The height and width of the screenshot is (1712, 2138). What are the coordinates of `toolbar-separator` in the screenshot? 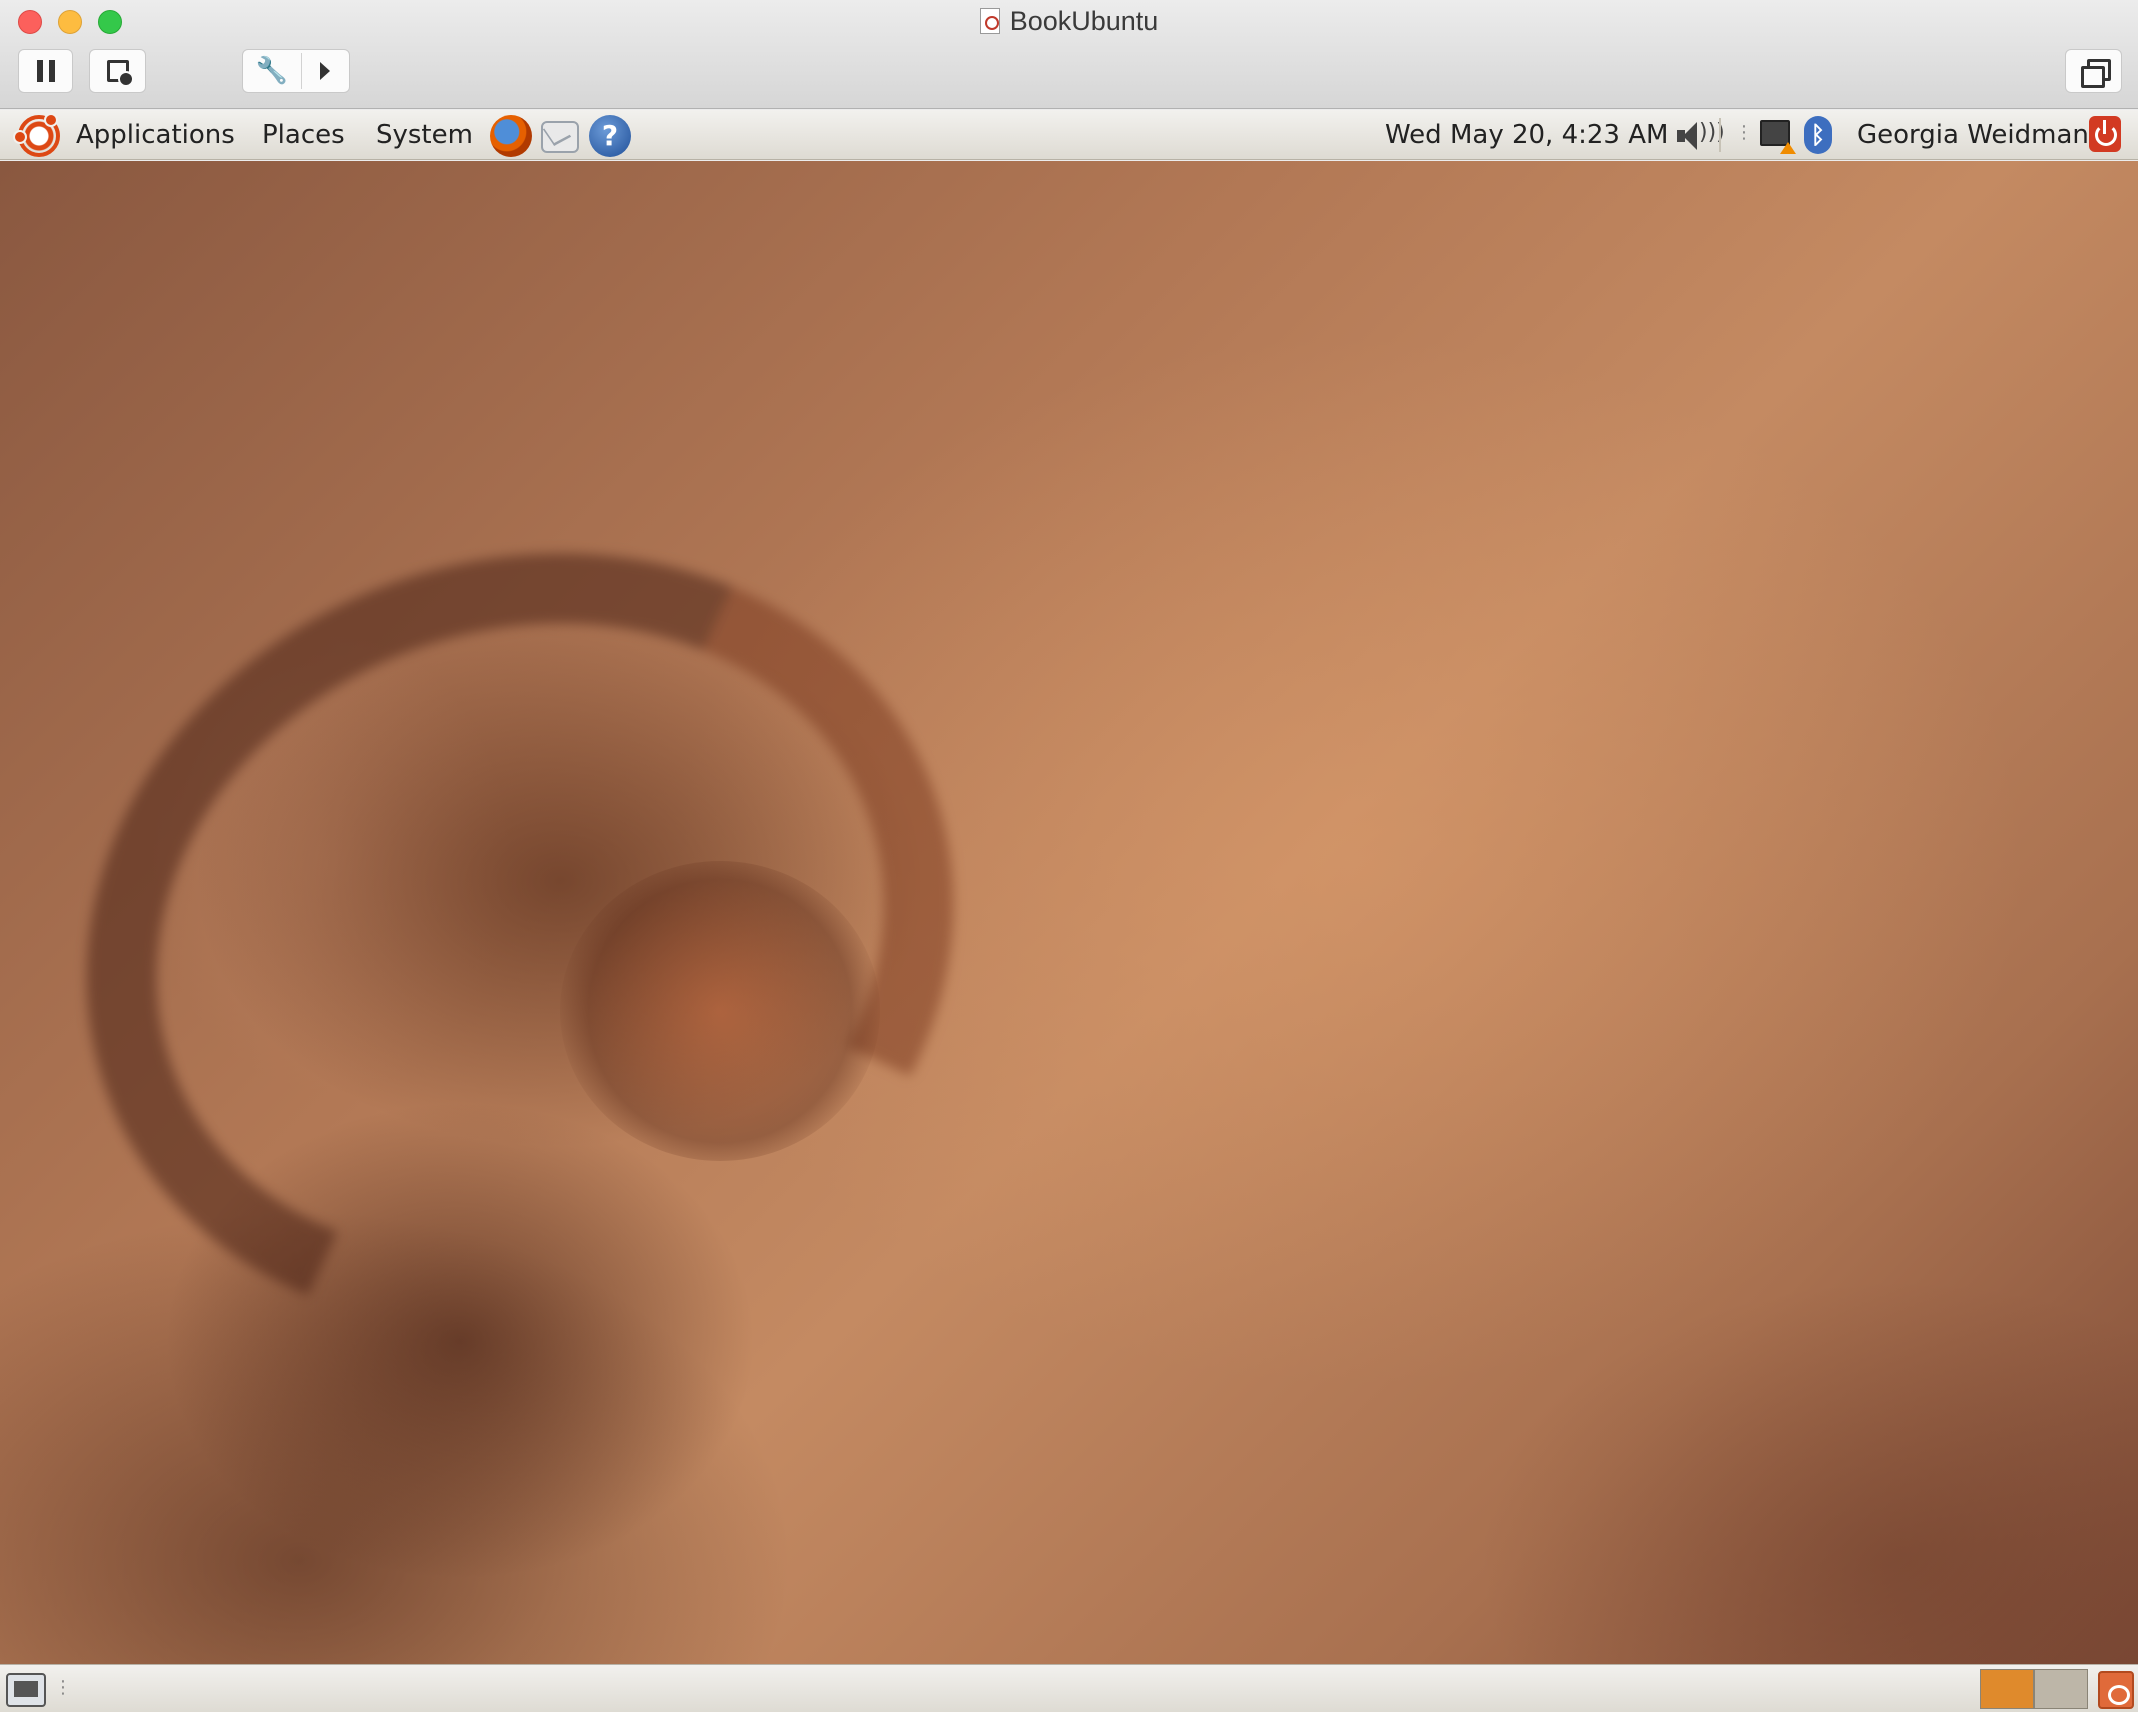 It's located at (301, 71).